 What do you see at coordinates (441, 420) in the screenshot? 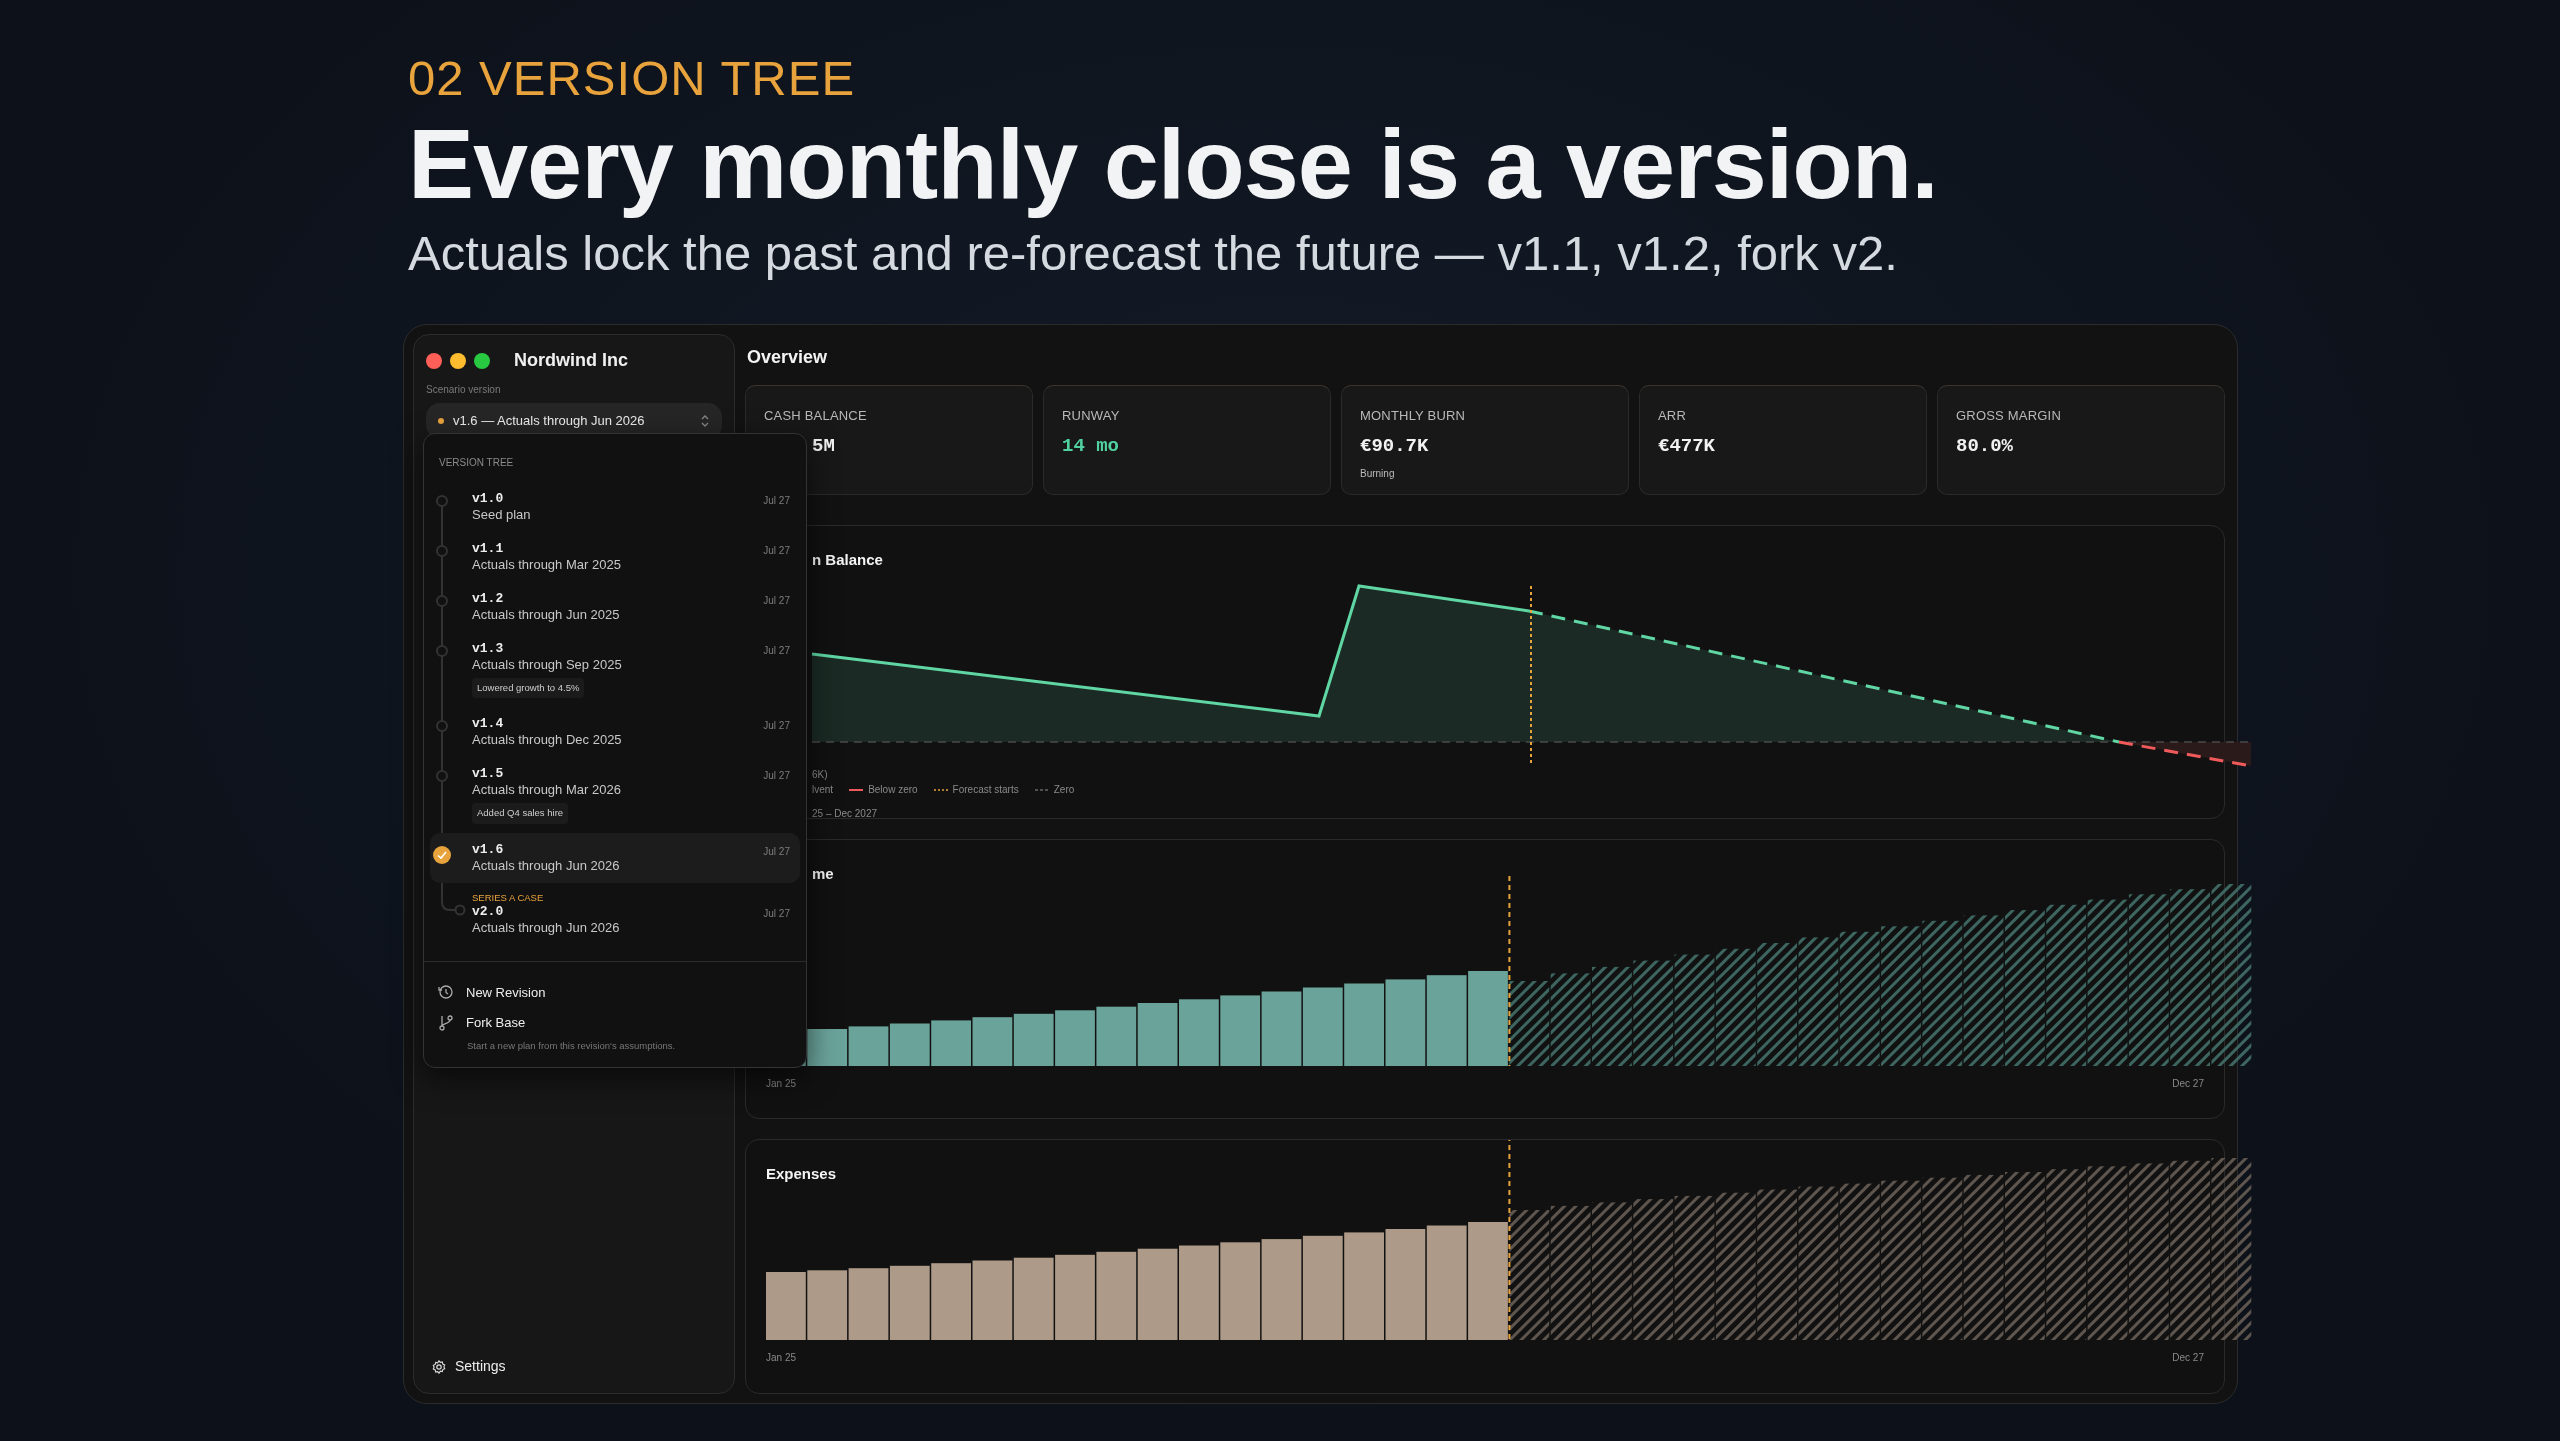
I see `status-dot-icon` at bounding box center [441, 420].